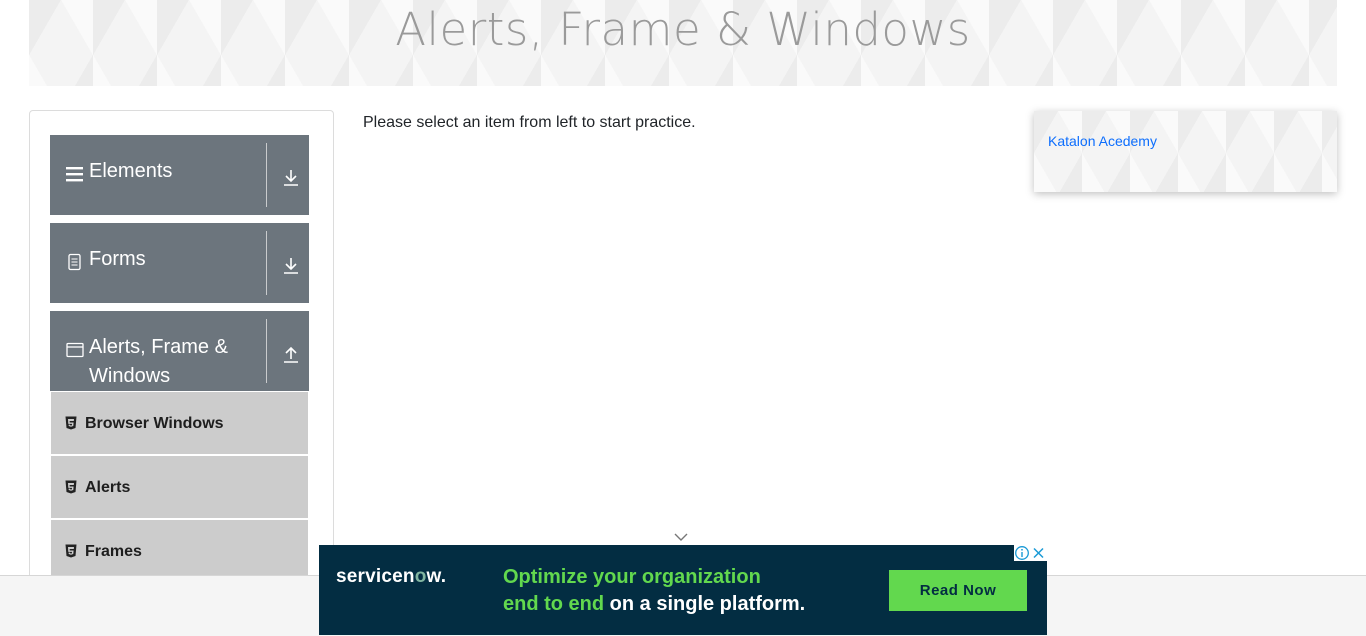 The height and width of the screenshot is (636, 1366). I want to click on group-forms: Forms, so click(179, 263).